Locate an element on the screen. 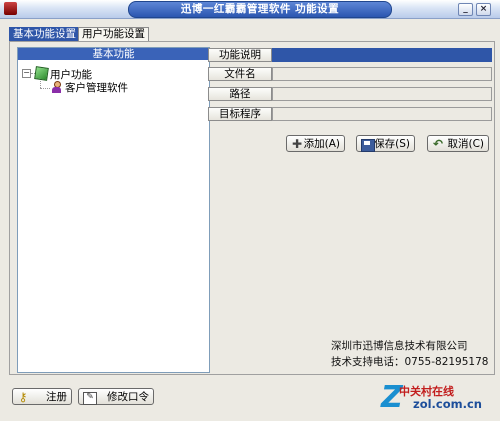  edit-icon: ✎ is located at coordinates (90, 398).